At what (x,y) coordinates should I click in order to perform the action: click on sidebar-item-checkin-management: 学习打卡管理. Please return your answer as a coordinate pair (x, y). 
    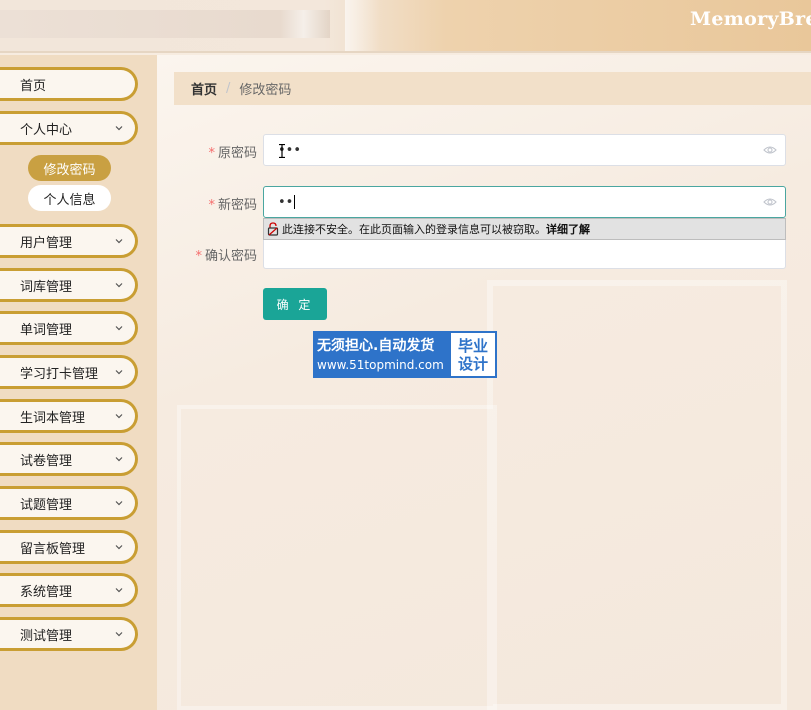
    Looking at the image, I should click on (69, 372).